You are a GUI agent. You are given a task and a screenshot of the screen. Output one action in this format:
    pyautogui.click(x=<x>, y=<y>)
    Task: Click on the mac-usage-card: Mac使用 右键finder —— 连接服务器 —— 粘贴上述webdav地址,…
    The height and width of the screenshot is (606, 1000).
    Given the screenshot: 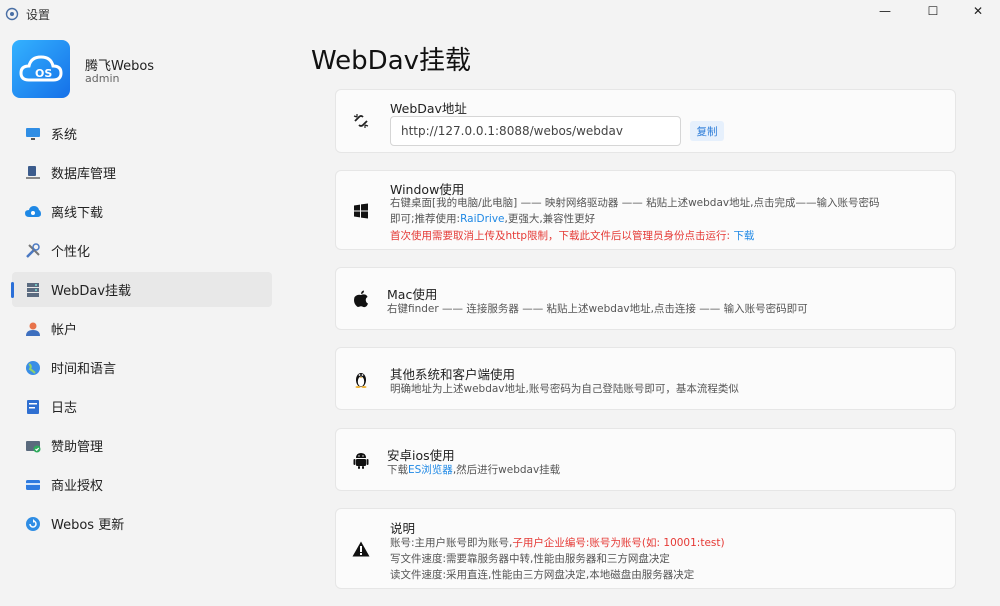 What is the action you would take?
    pyautogui.click(x=645, y=298)
    